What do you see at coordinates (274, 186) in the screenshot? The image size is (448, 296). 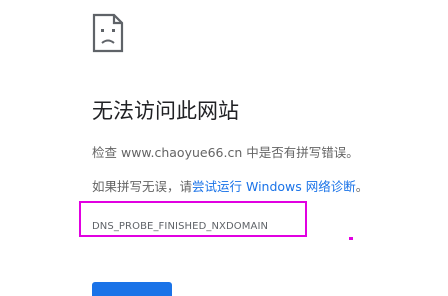 I see `network-diagnostics-link: 尝试运行 Windows 网络诊断` at bounding box center [274, 186].